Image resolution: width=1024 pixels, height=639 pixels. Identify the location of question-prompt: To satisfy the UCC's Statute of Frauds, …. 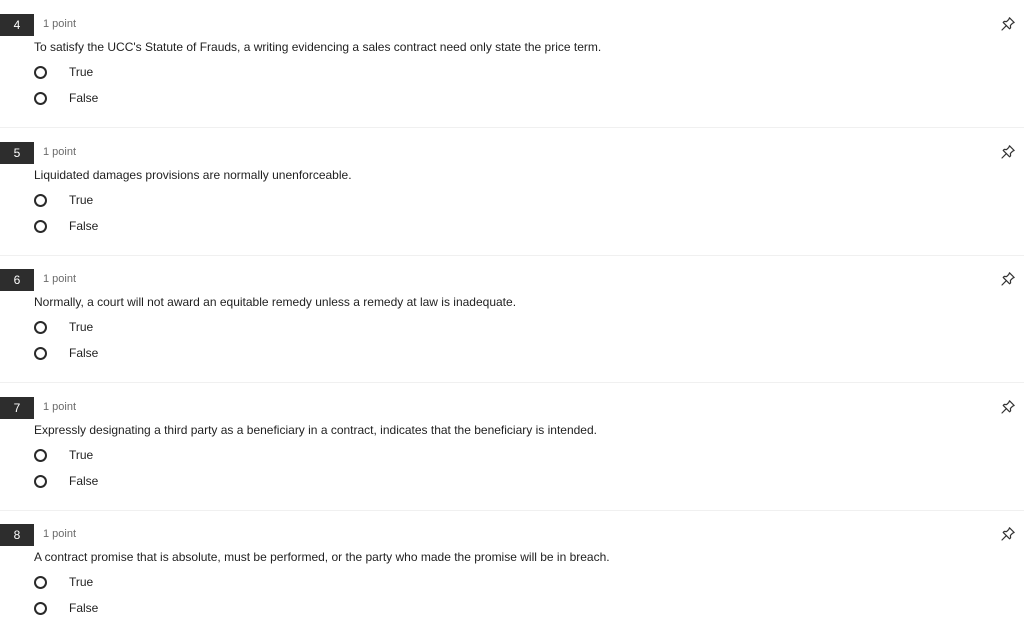
(318, 47).